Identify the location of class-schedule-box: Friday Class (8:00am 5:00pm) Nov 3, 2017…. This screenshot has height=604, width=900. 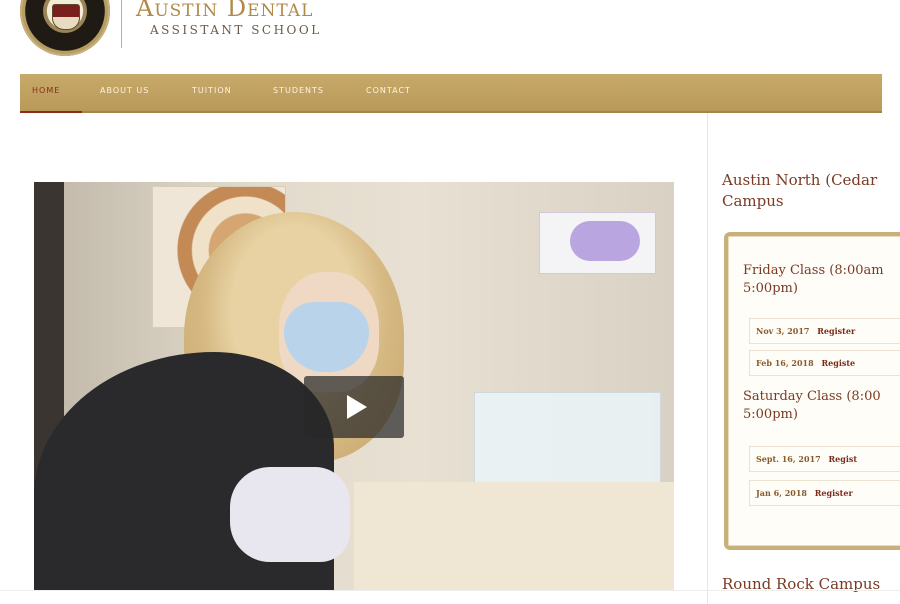
(812, 391).